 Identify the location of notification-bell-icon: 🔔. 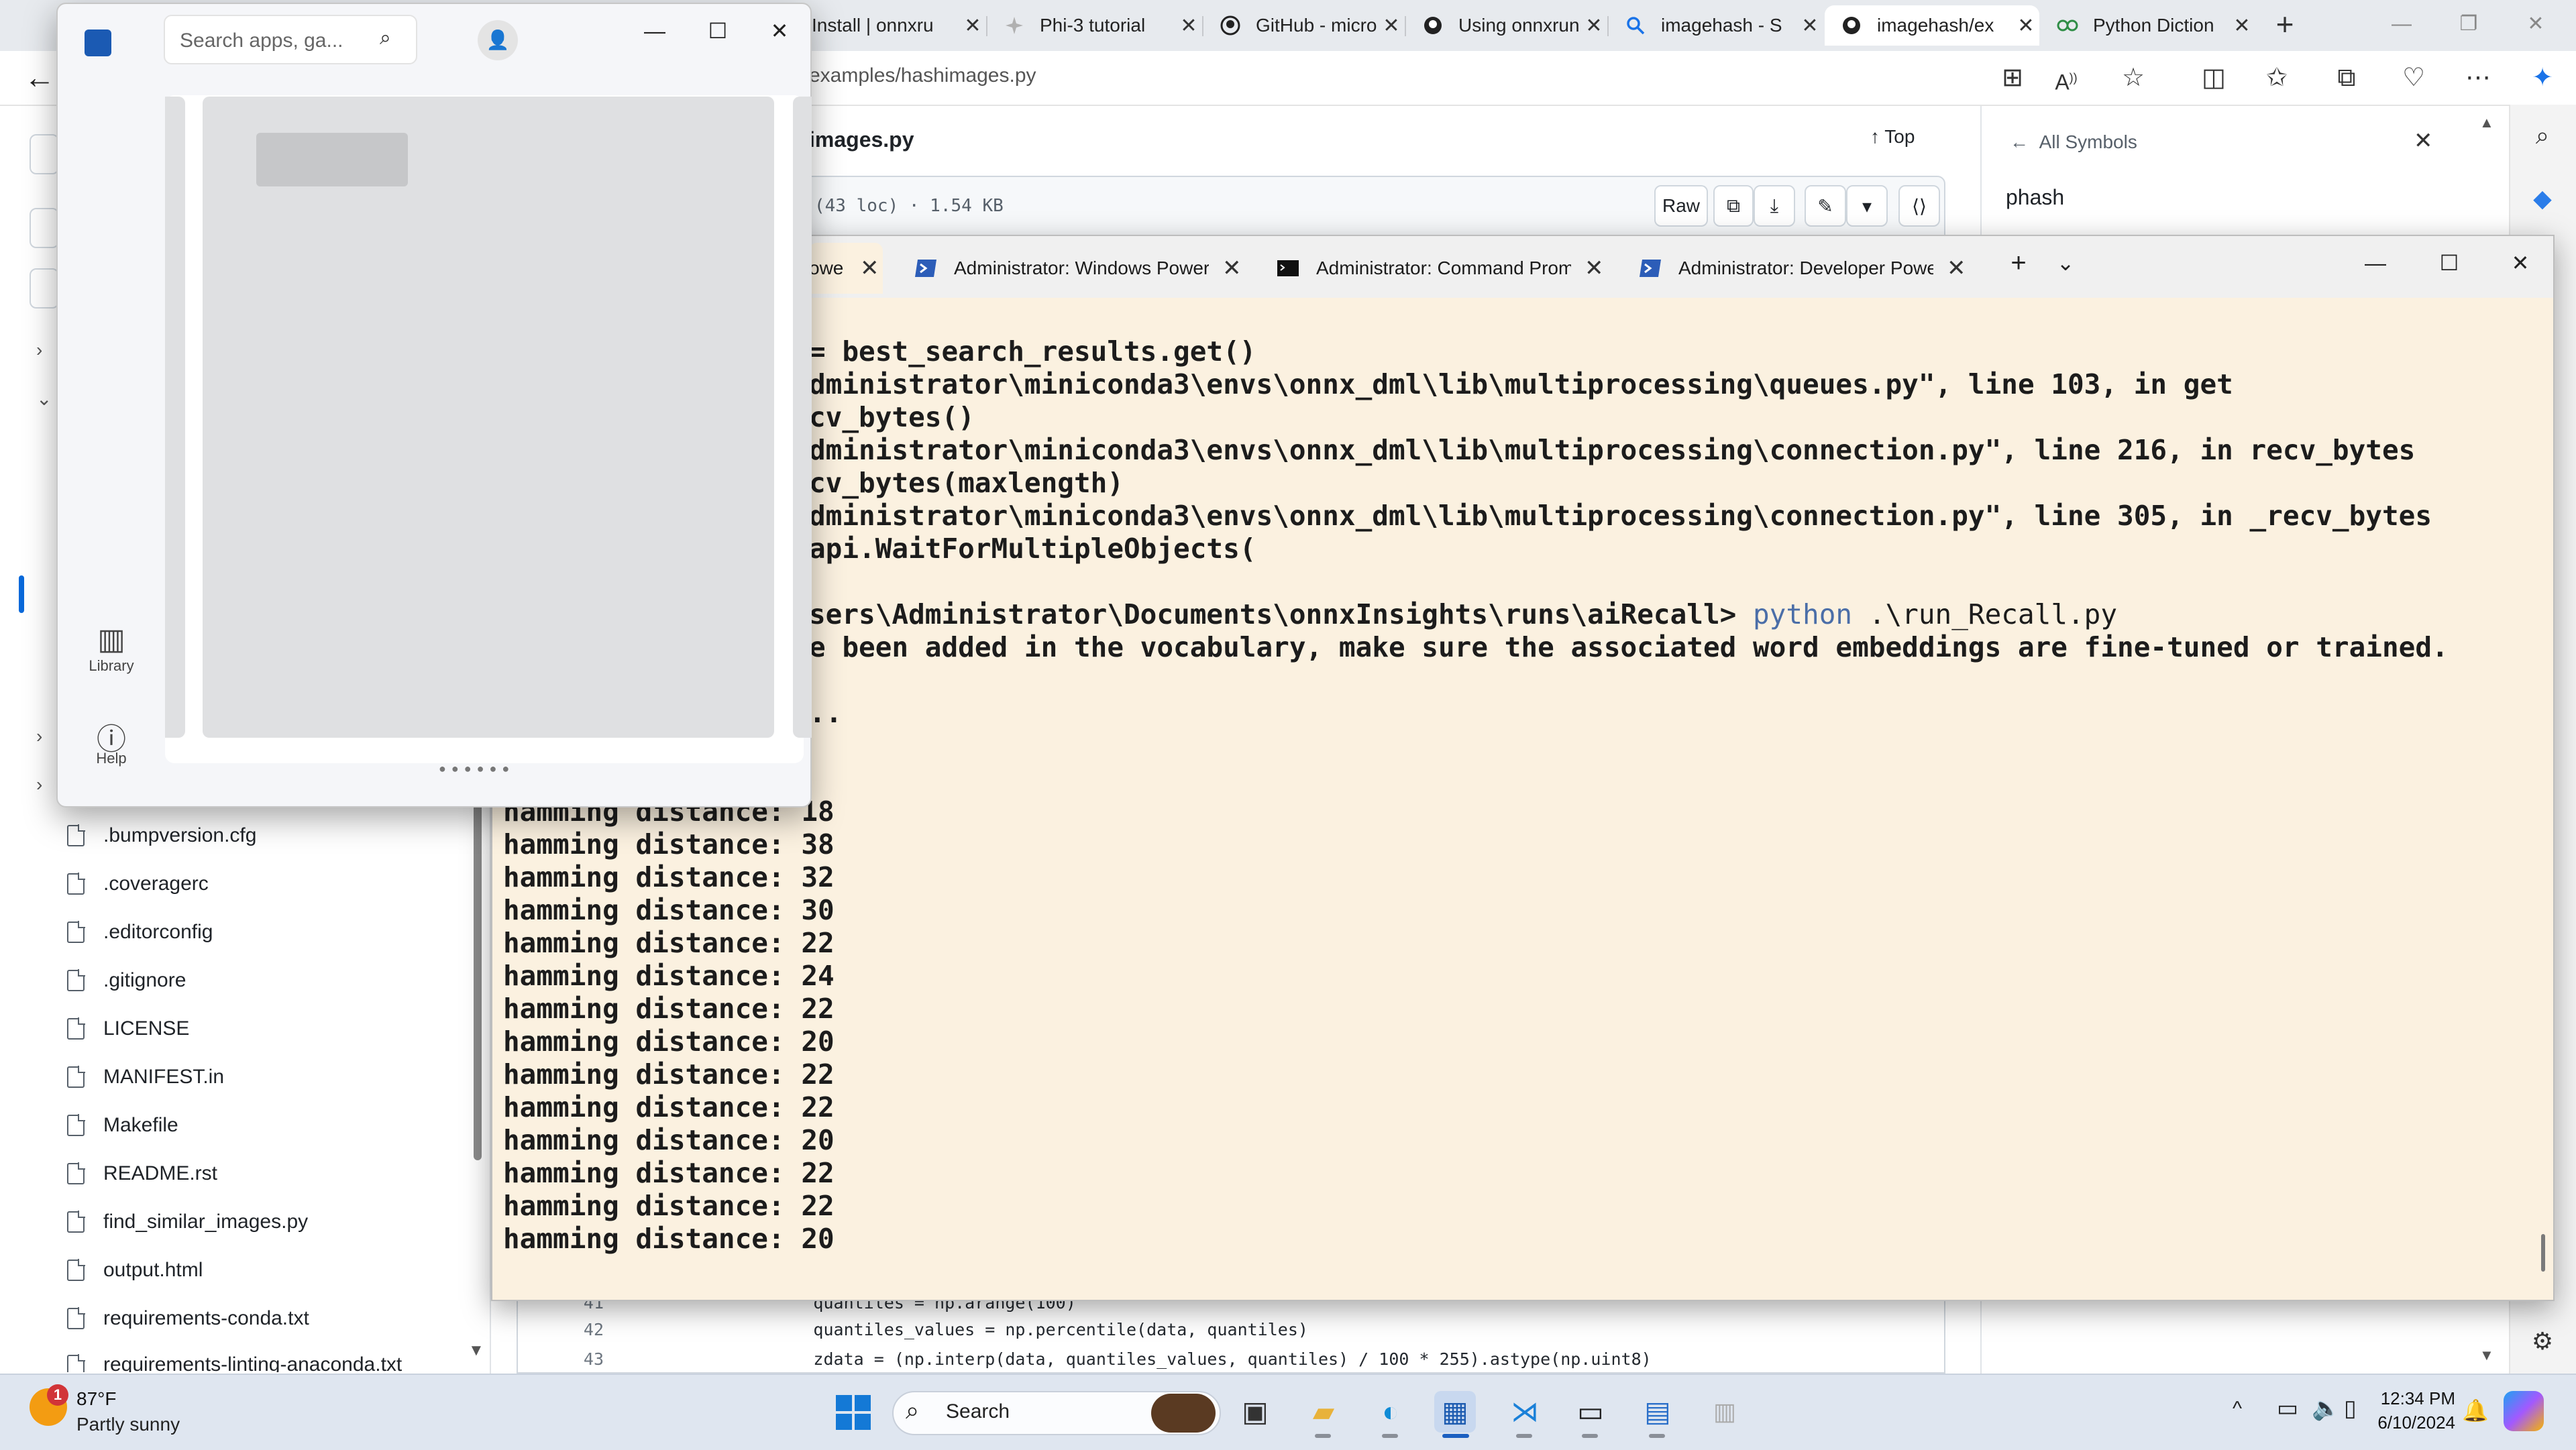
(2475, 1410).